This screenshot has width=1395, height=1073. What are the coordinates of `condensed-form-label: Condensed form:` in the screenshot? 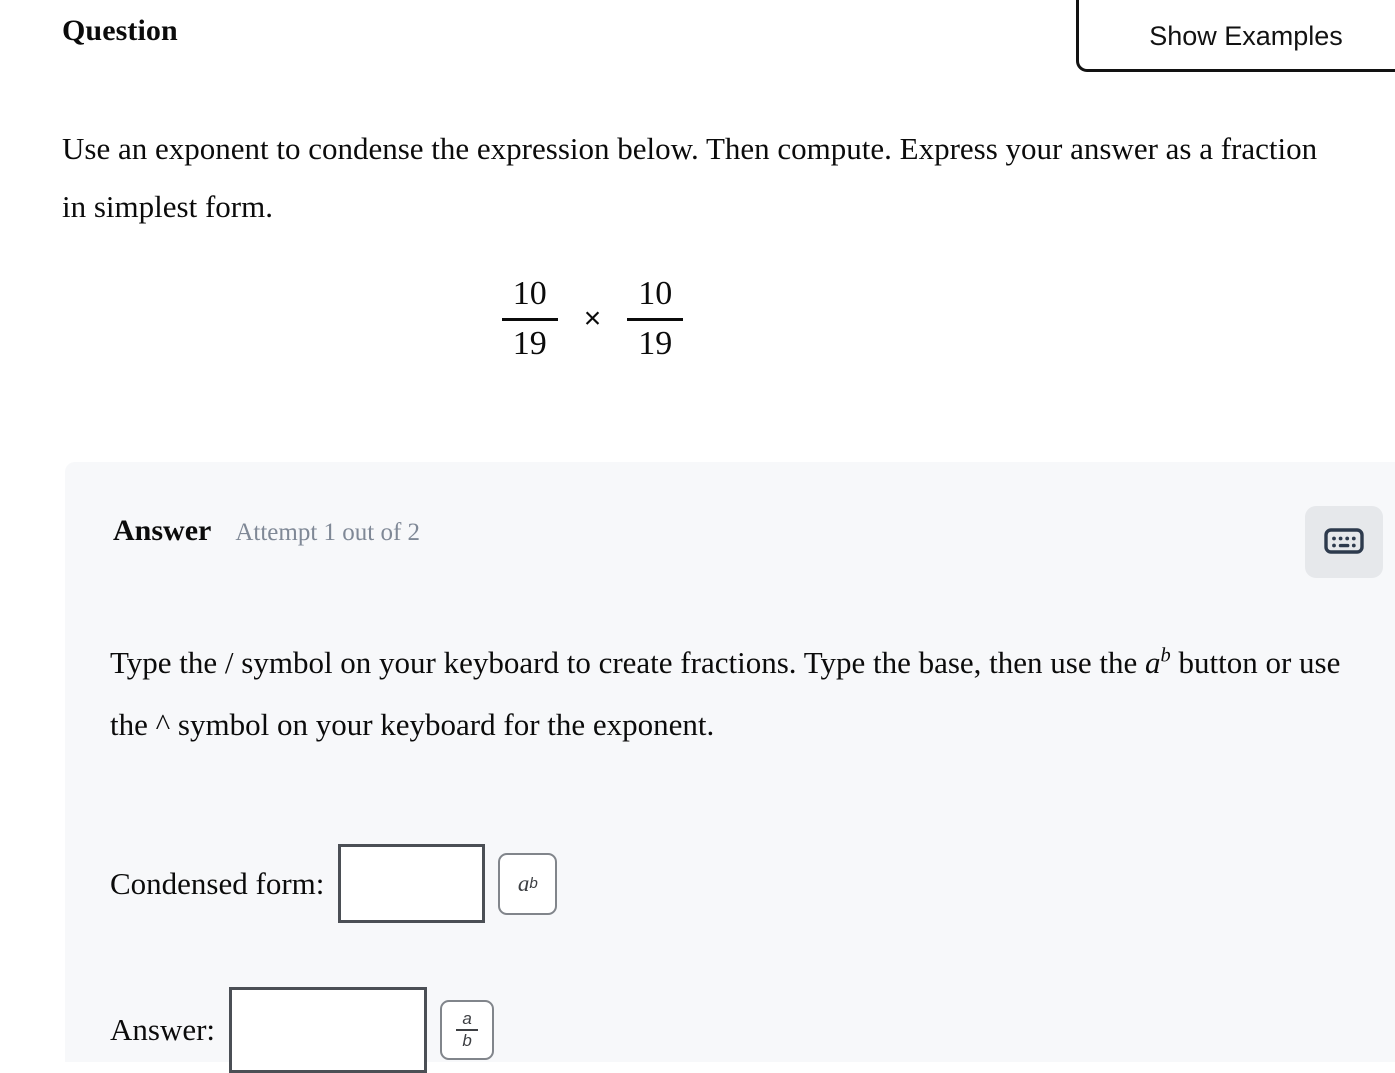 It's located at (217, 883).